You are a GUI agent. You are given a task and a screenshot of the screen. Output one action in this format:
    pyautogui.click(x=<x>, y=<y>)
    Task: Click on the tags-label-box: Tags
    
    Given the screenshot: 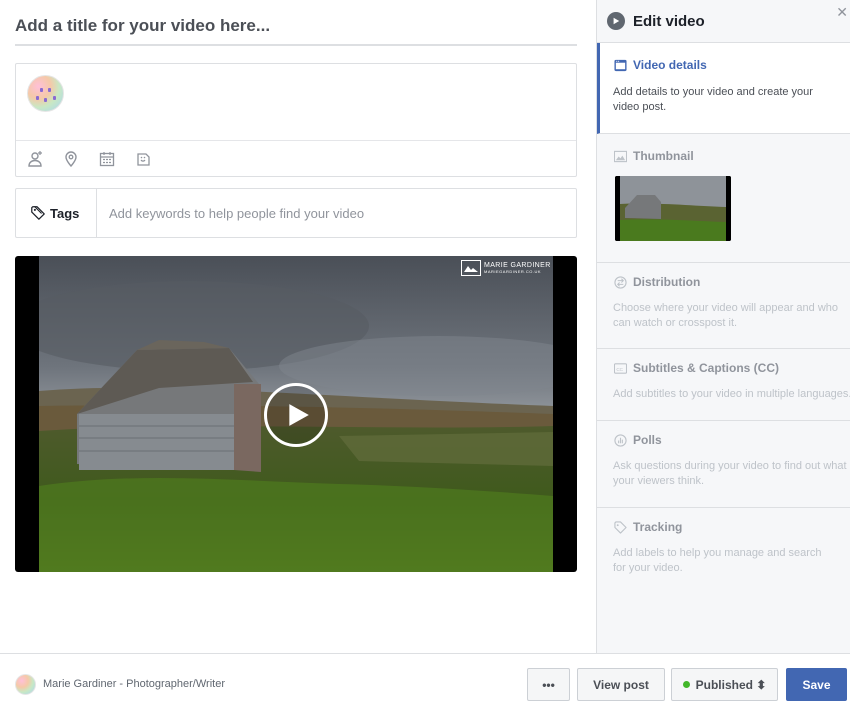 What is the action you would take?
    pyautogui.click(x=56, y=213)
    